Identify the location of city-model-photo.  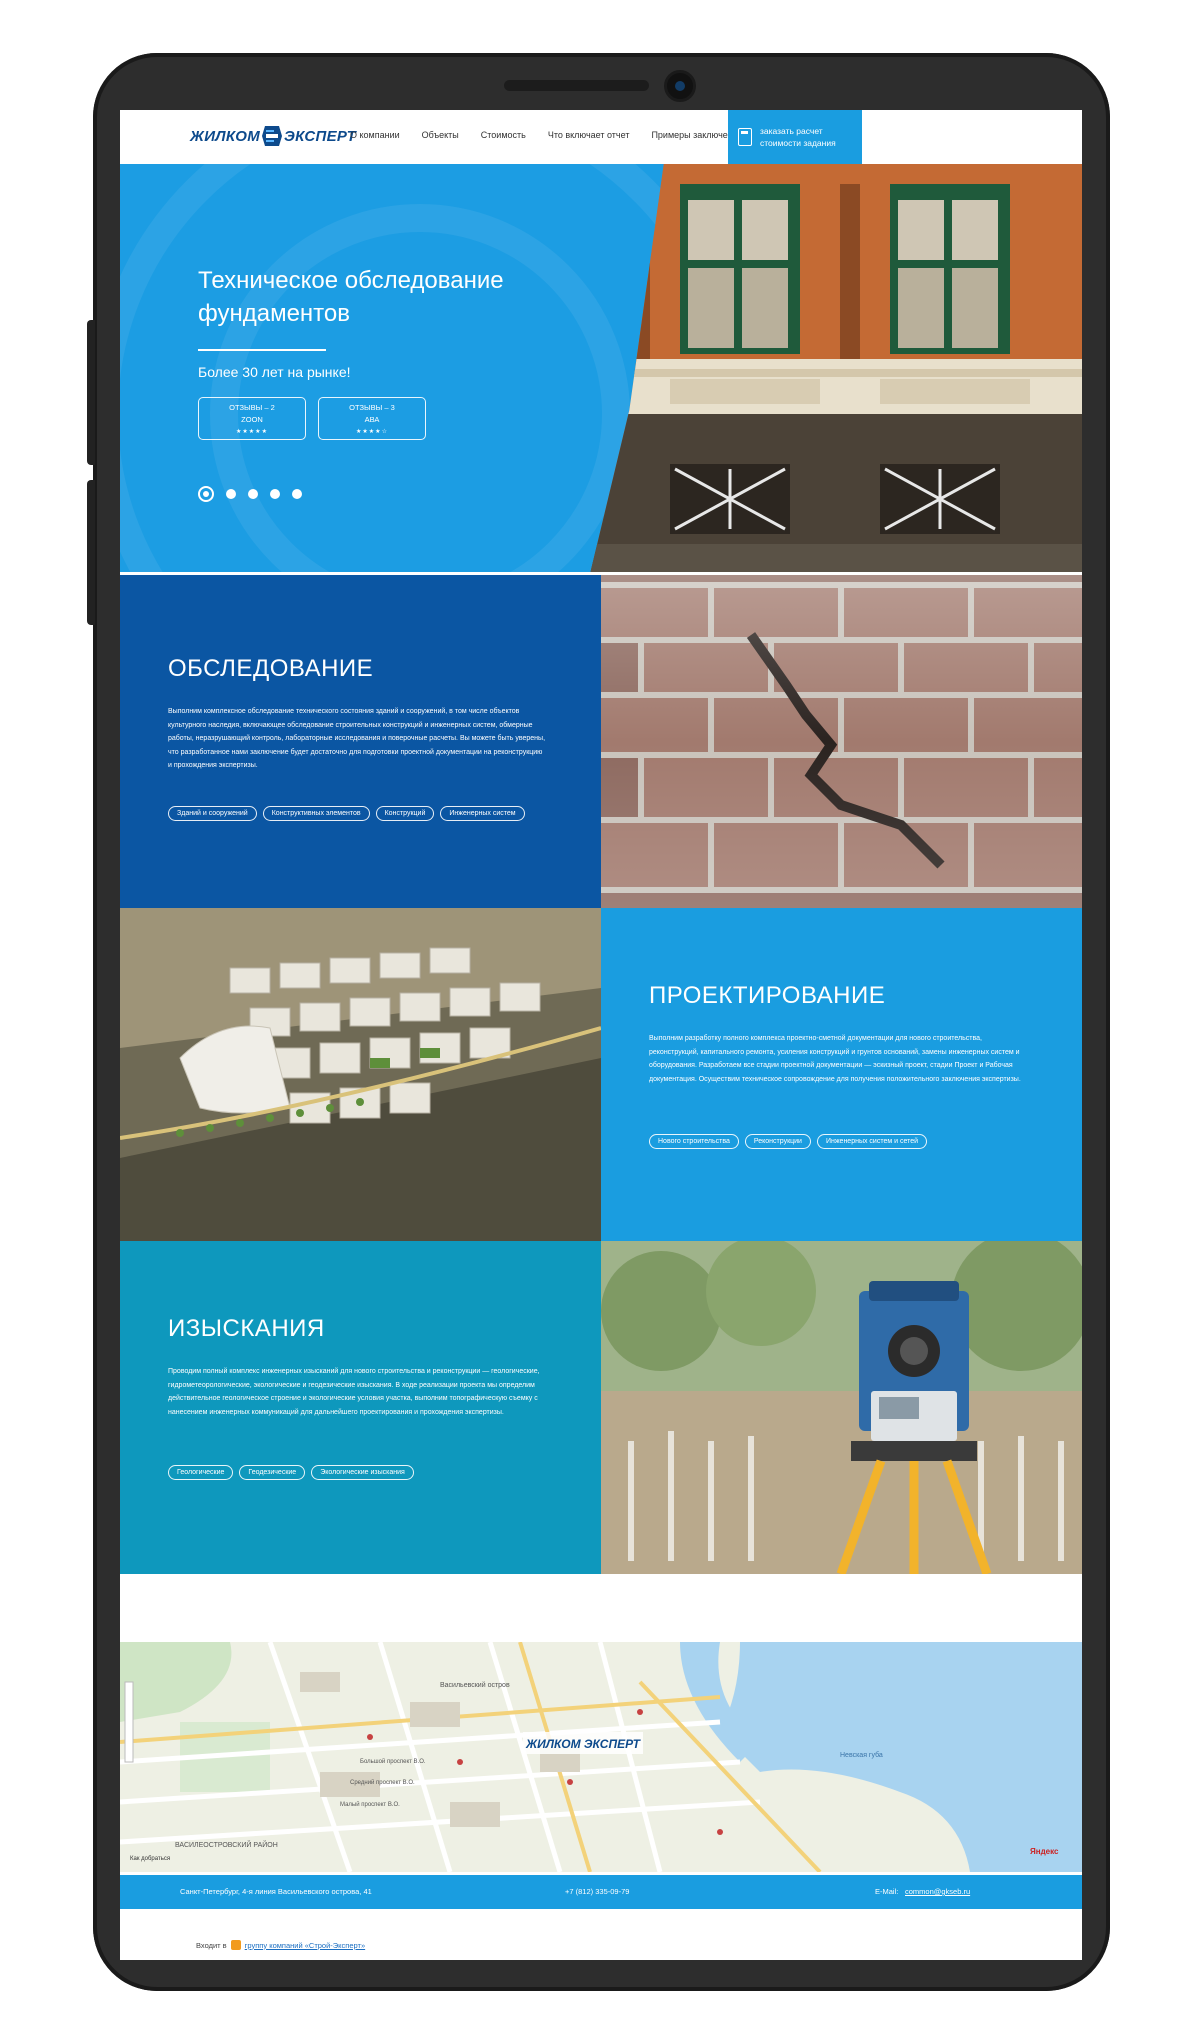
(360, 1074).